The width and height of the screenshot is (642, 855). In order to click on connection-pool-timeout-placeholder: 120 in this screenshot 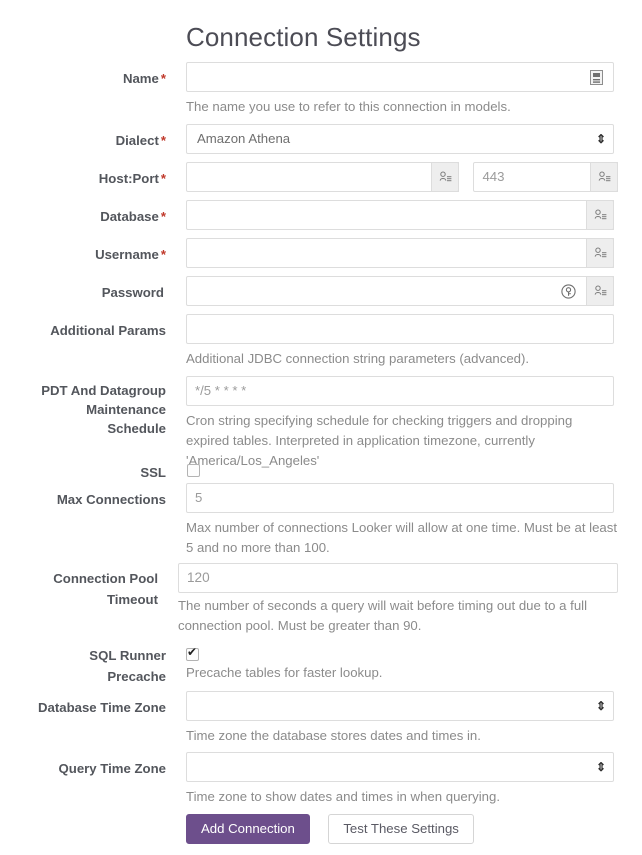, I will do `click(198, 577)`.